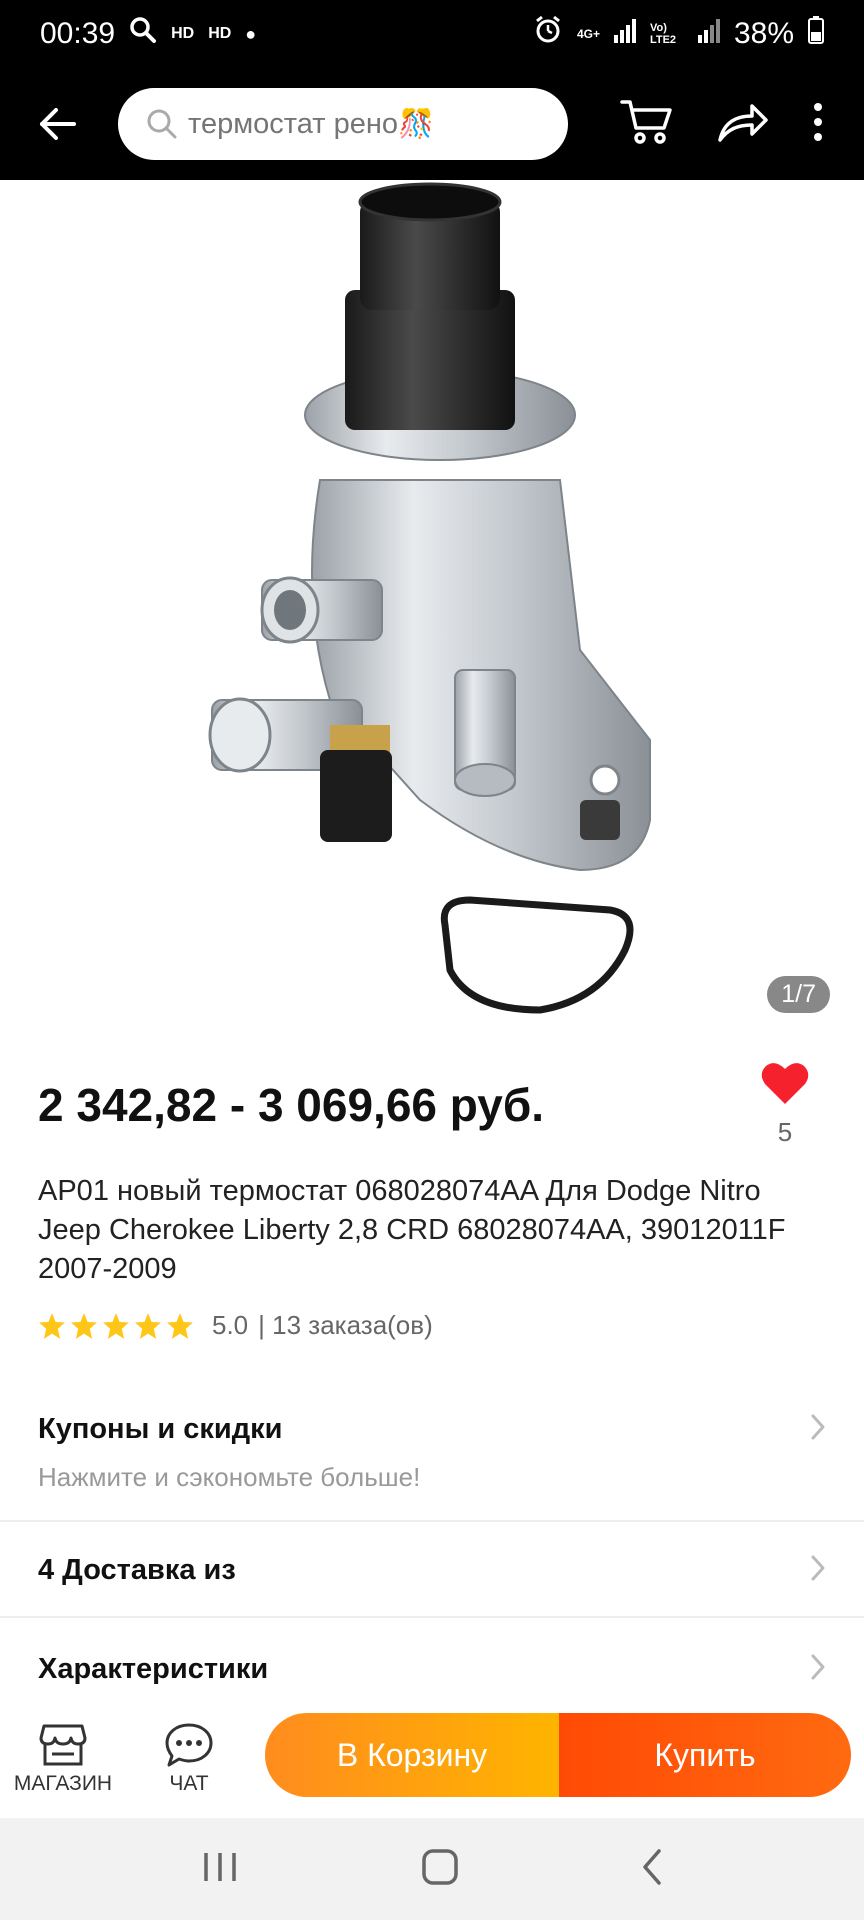  I want to click on coupons-subtitle: Нажмите и сэкономьте больше!, so click(229, 1477).